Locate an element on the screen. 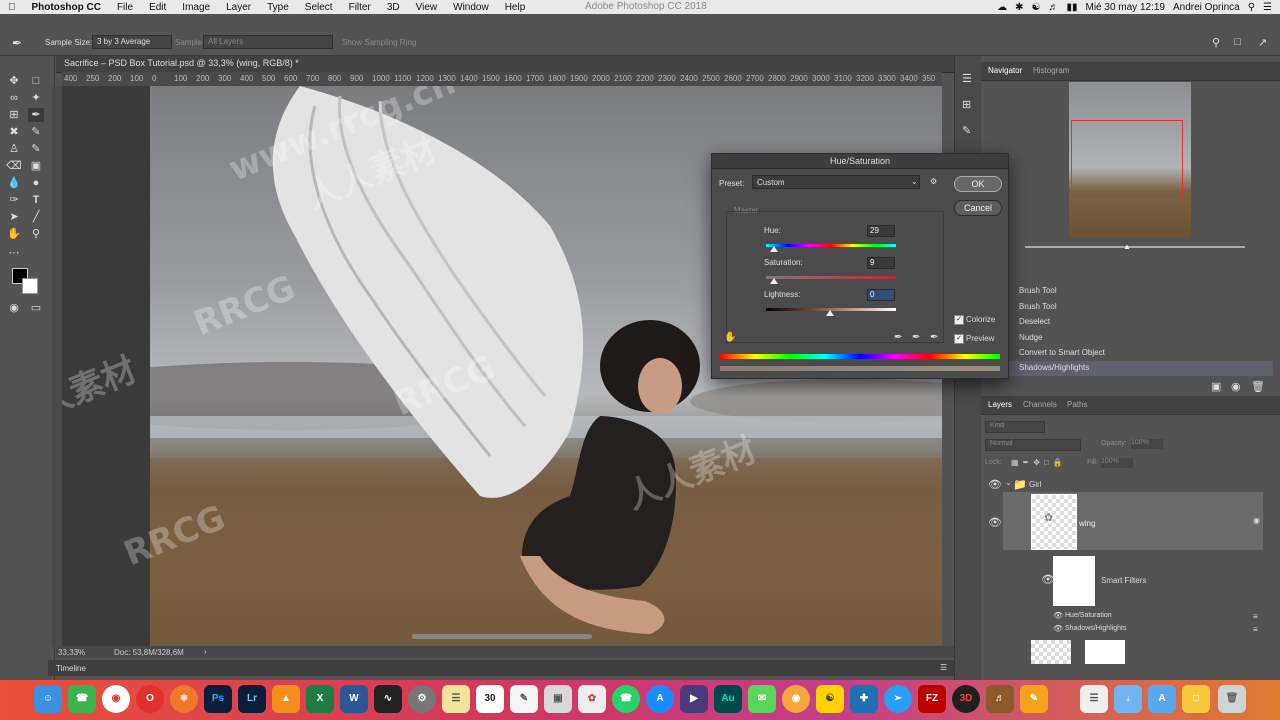 This screenshot has height=720, width=1280. eyedropper-icon: ✒ is located at coordinates (898, 337).